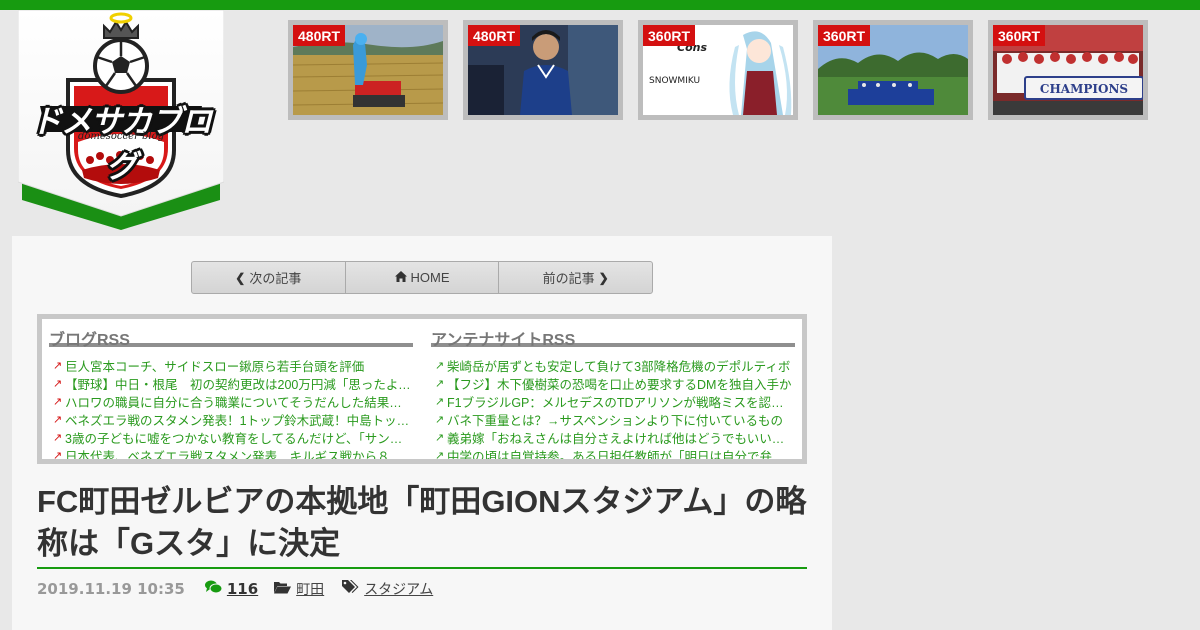 This screenshot has width=1200, height=630. What do you see at coordinates (603, 277) in the screenshot?
I see `chevron-right-icon: ❯` at bounding box center [603, 277].